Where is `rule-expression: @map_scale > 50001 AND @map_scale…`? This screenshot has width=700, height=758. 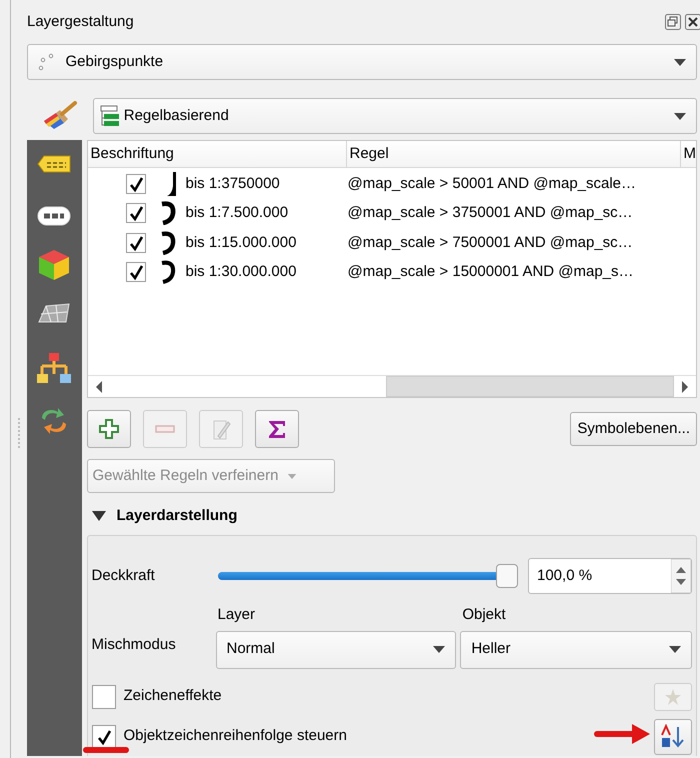 rule-expression: @map_scale > 50001 AND @map_scale… is located at coordinates (492, 184).